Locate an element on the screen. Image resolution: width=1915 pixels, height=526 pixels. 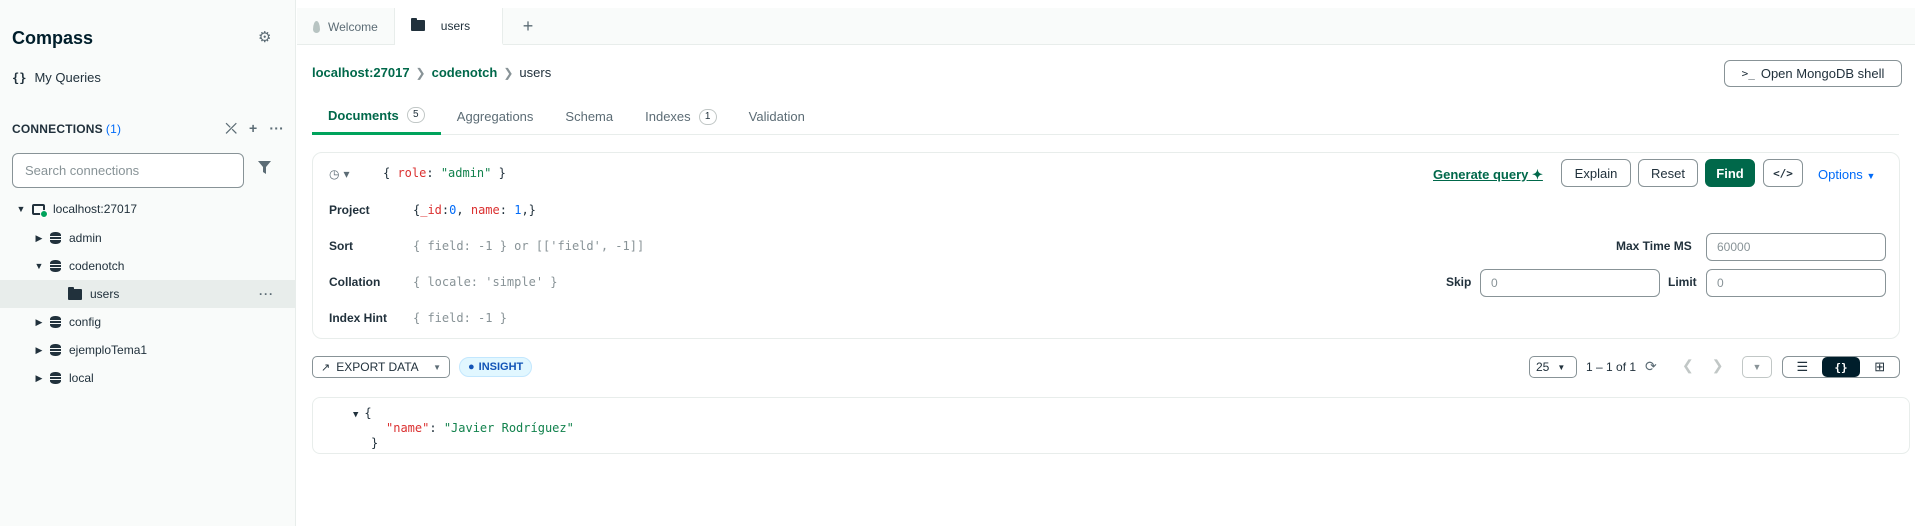
list-view-icon: ☰ is located at coordinates (1802, 367).